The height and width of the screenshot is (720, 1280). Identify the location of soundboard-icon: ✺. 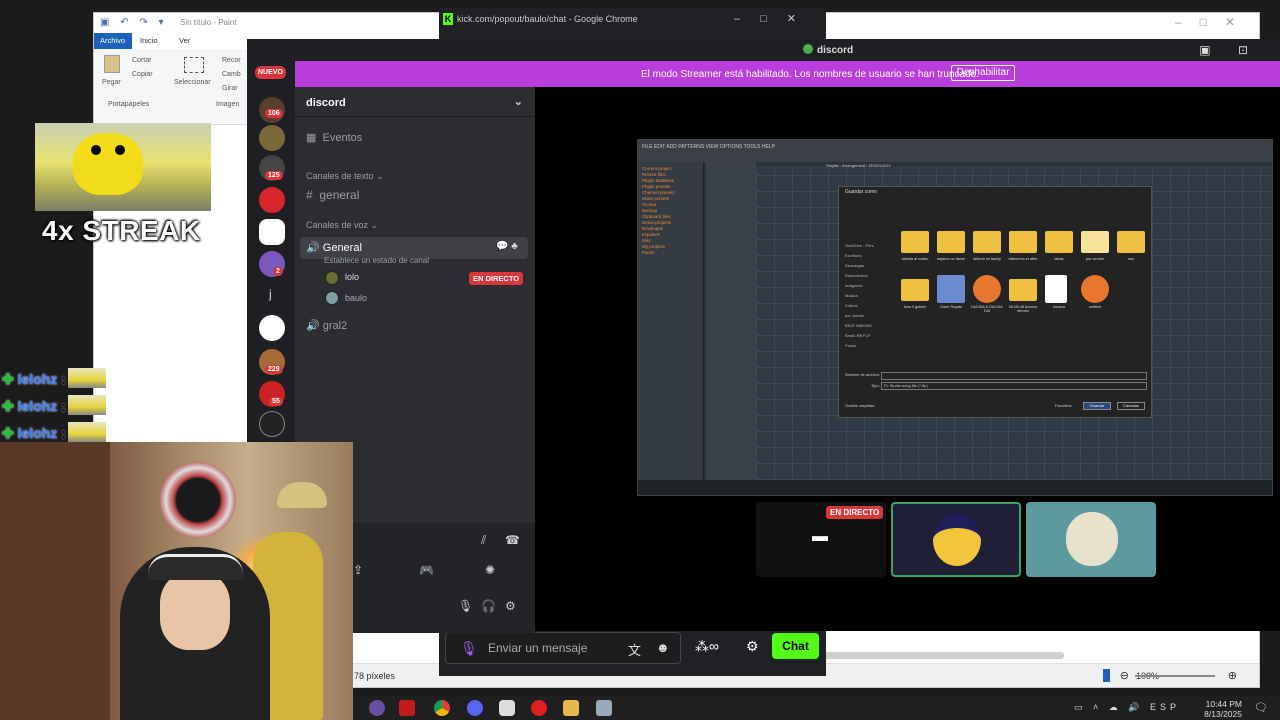
(490, 570).